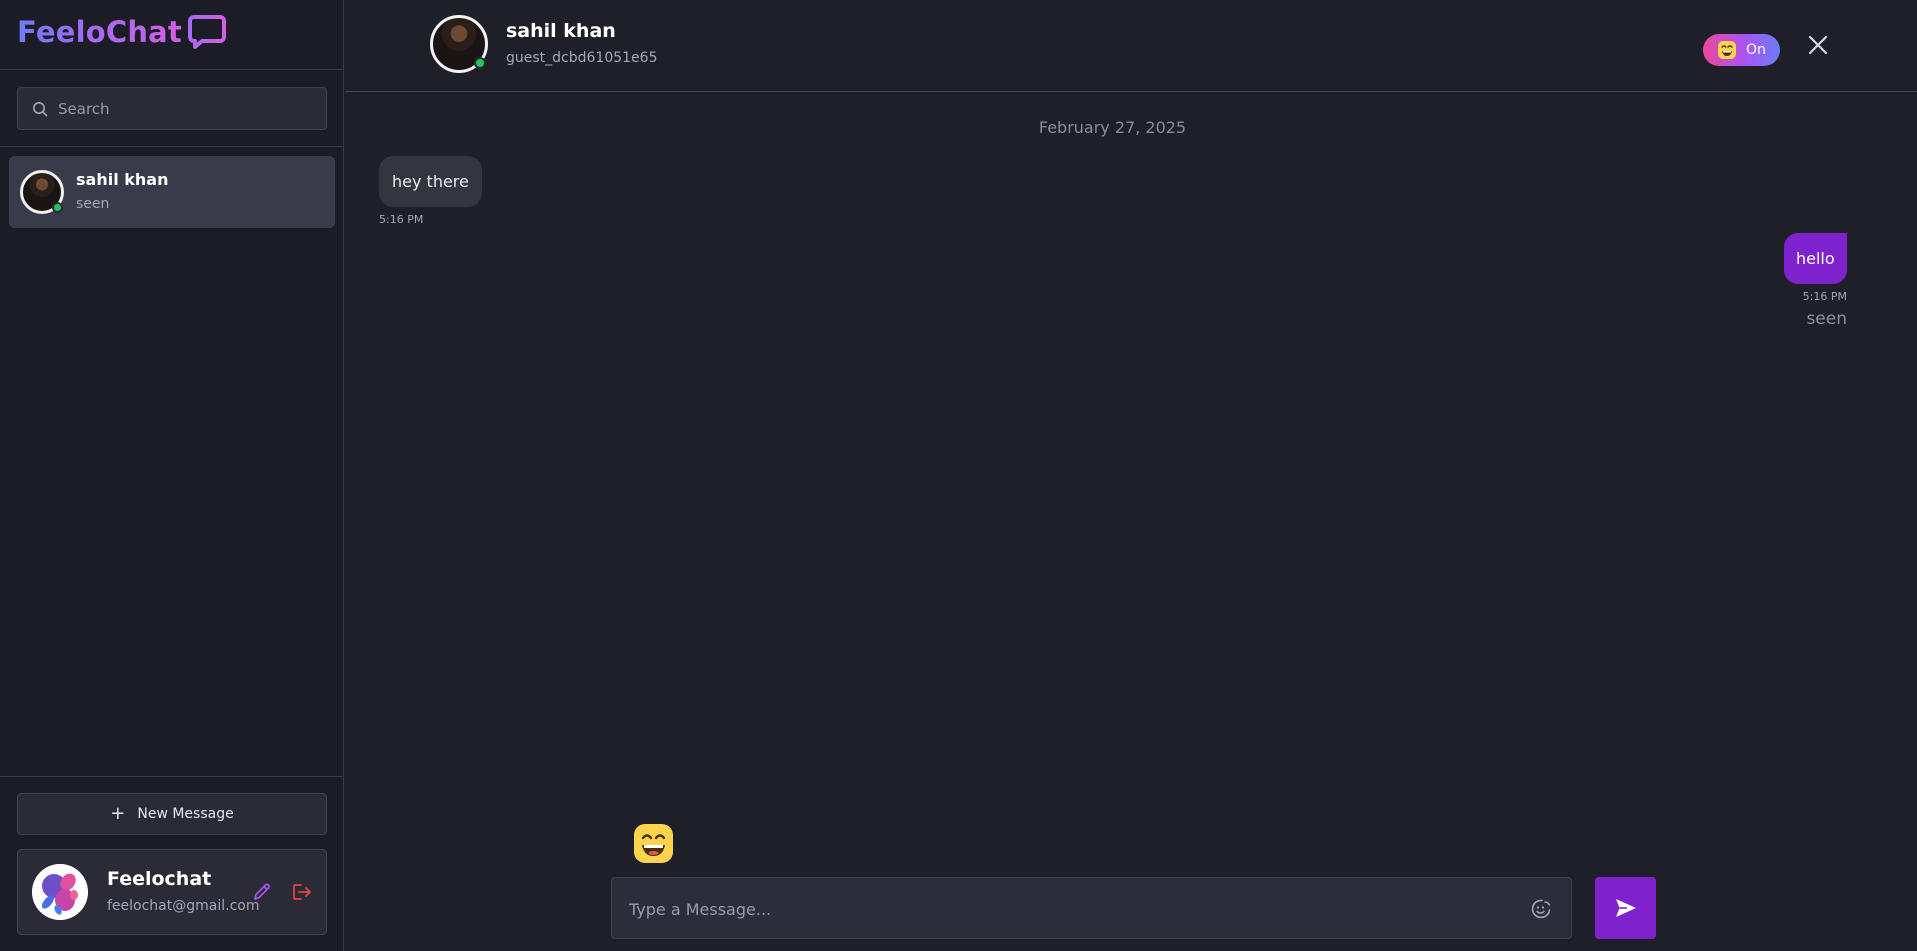  I want to click on logout-icon, so click(302, 892).